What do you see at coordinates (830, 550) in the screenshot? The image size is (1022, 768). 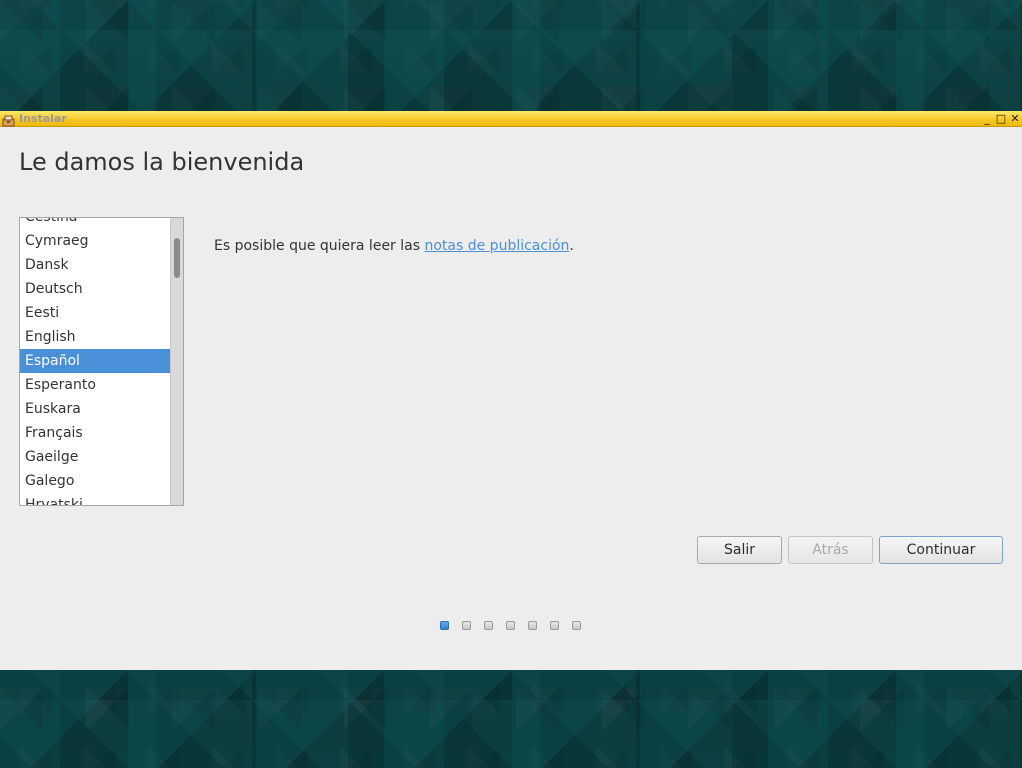 I see `back-button: Atrás` at bounding box center [830, 550].